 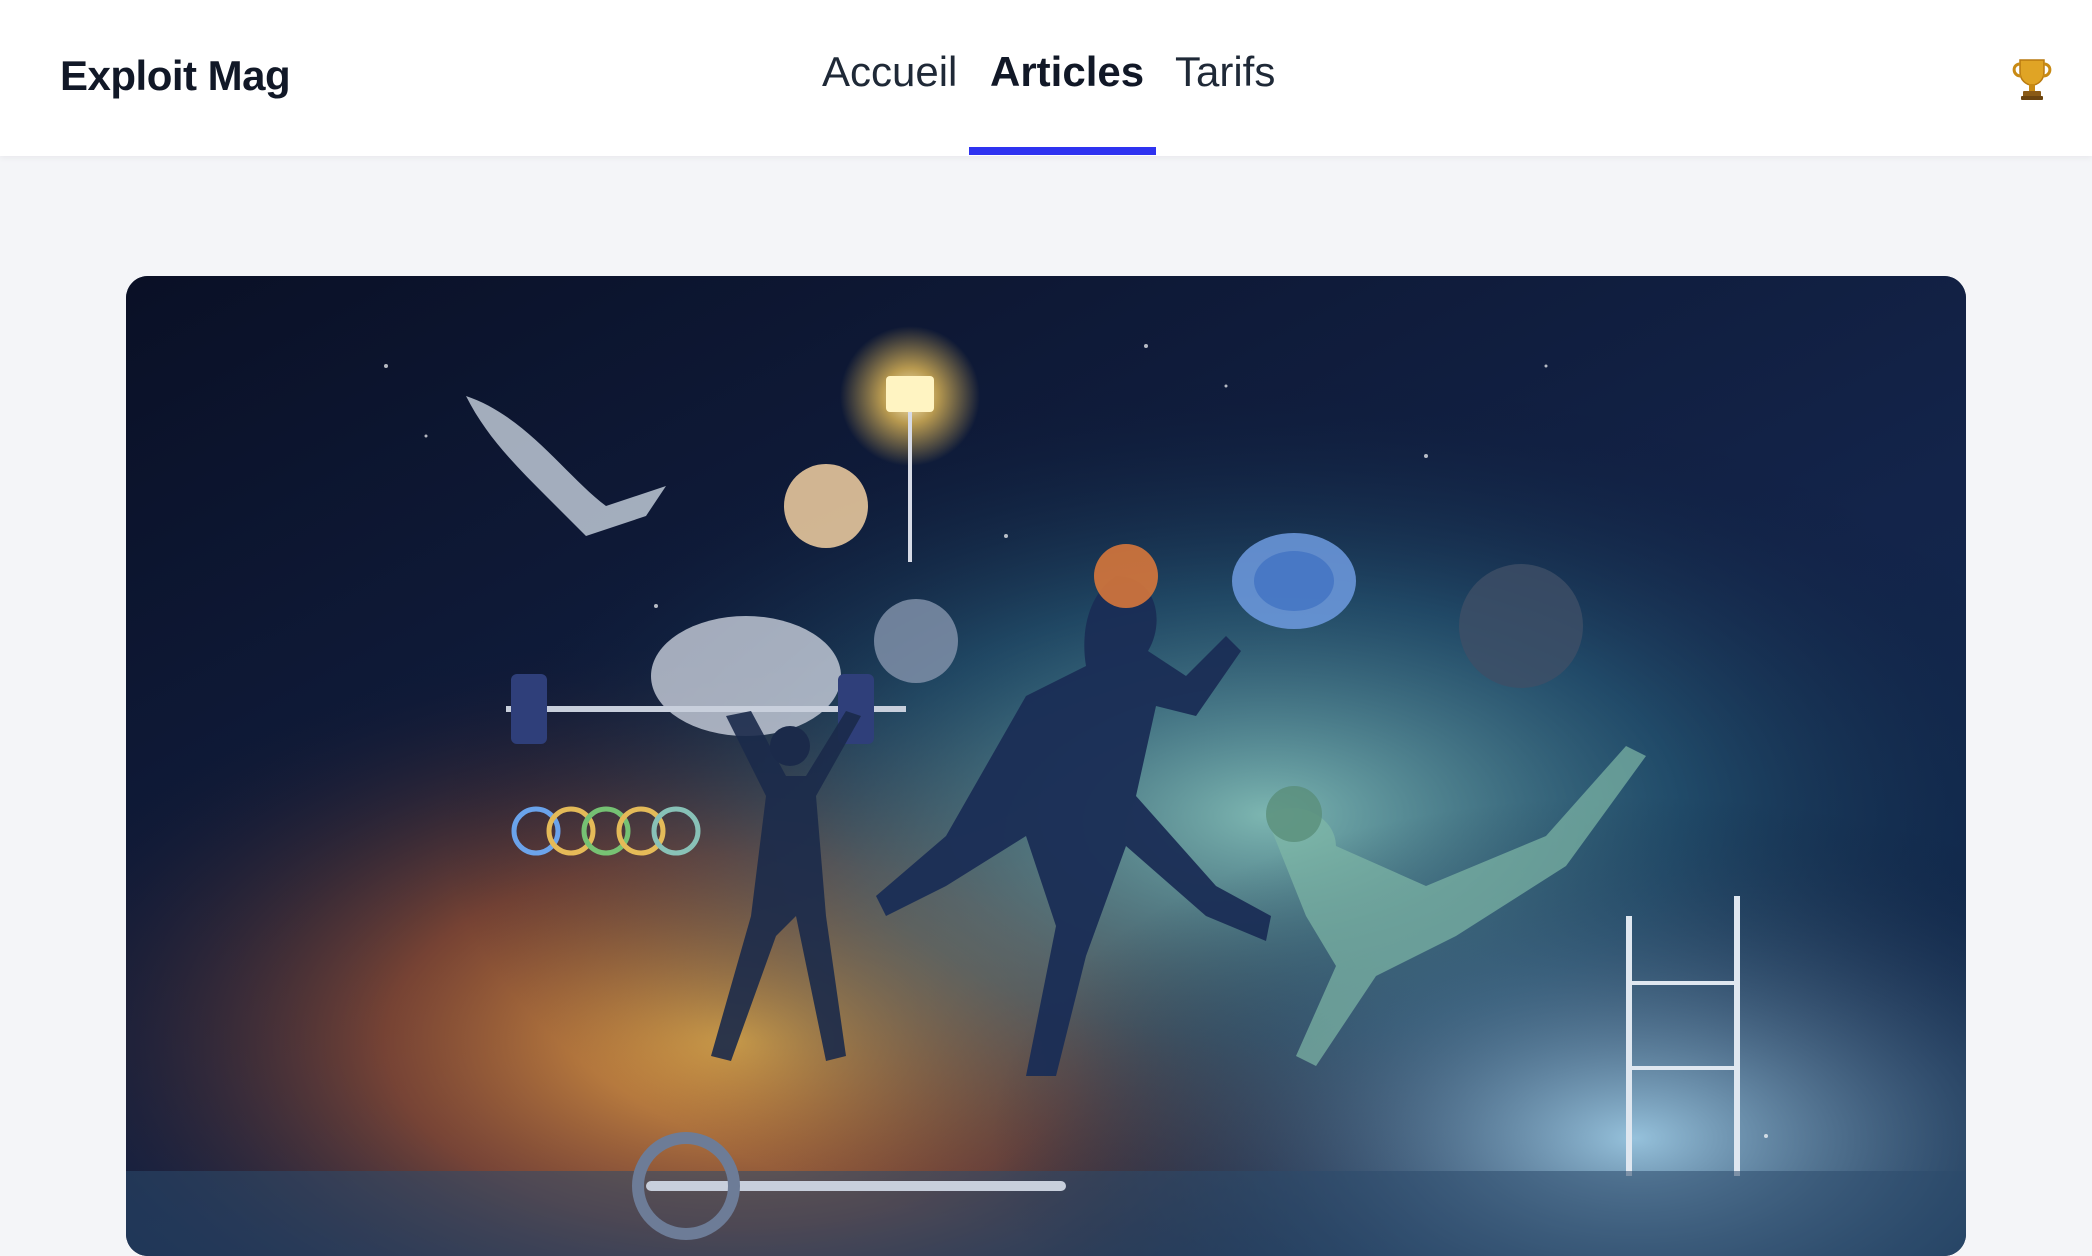 I want to click on nav-item-accueil: Accueil, so click(x=889, y=72).